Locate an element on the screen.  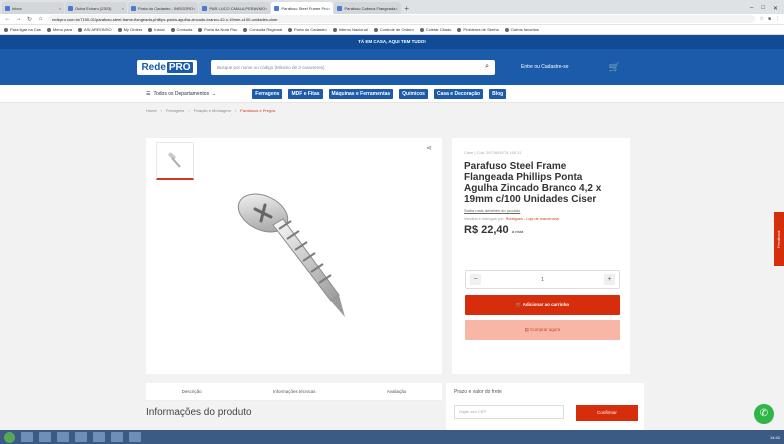
browser-tab: Porta do Cadastro - INRGORO × is located at coordinates (163, 8).